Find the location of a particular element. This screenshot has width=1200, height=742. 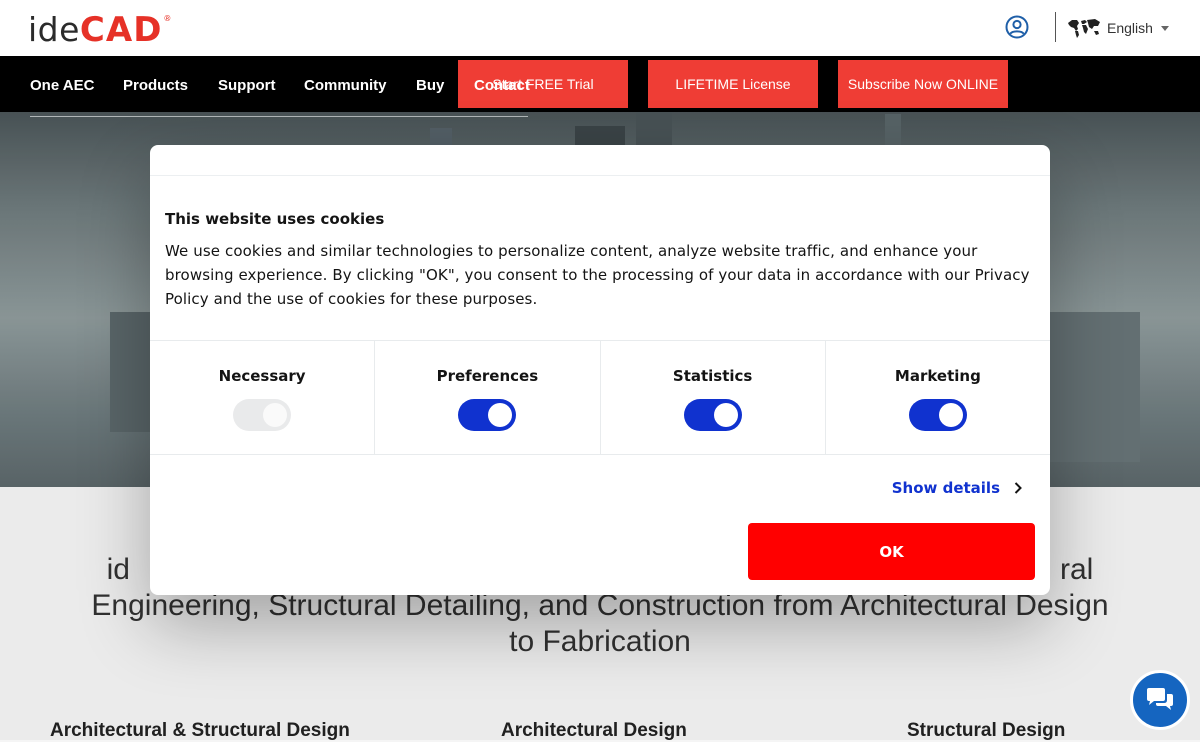

show-details-label: Show details is located at coordinates (945, 488).